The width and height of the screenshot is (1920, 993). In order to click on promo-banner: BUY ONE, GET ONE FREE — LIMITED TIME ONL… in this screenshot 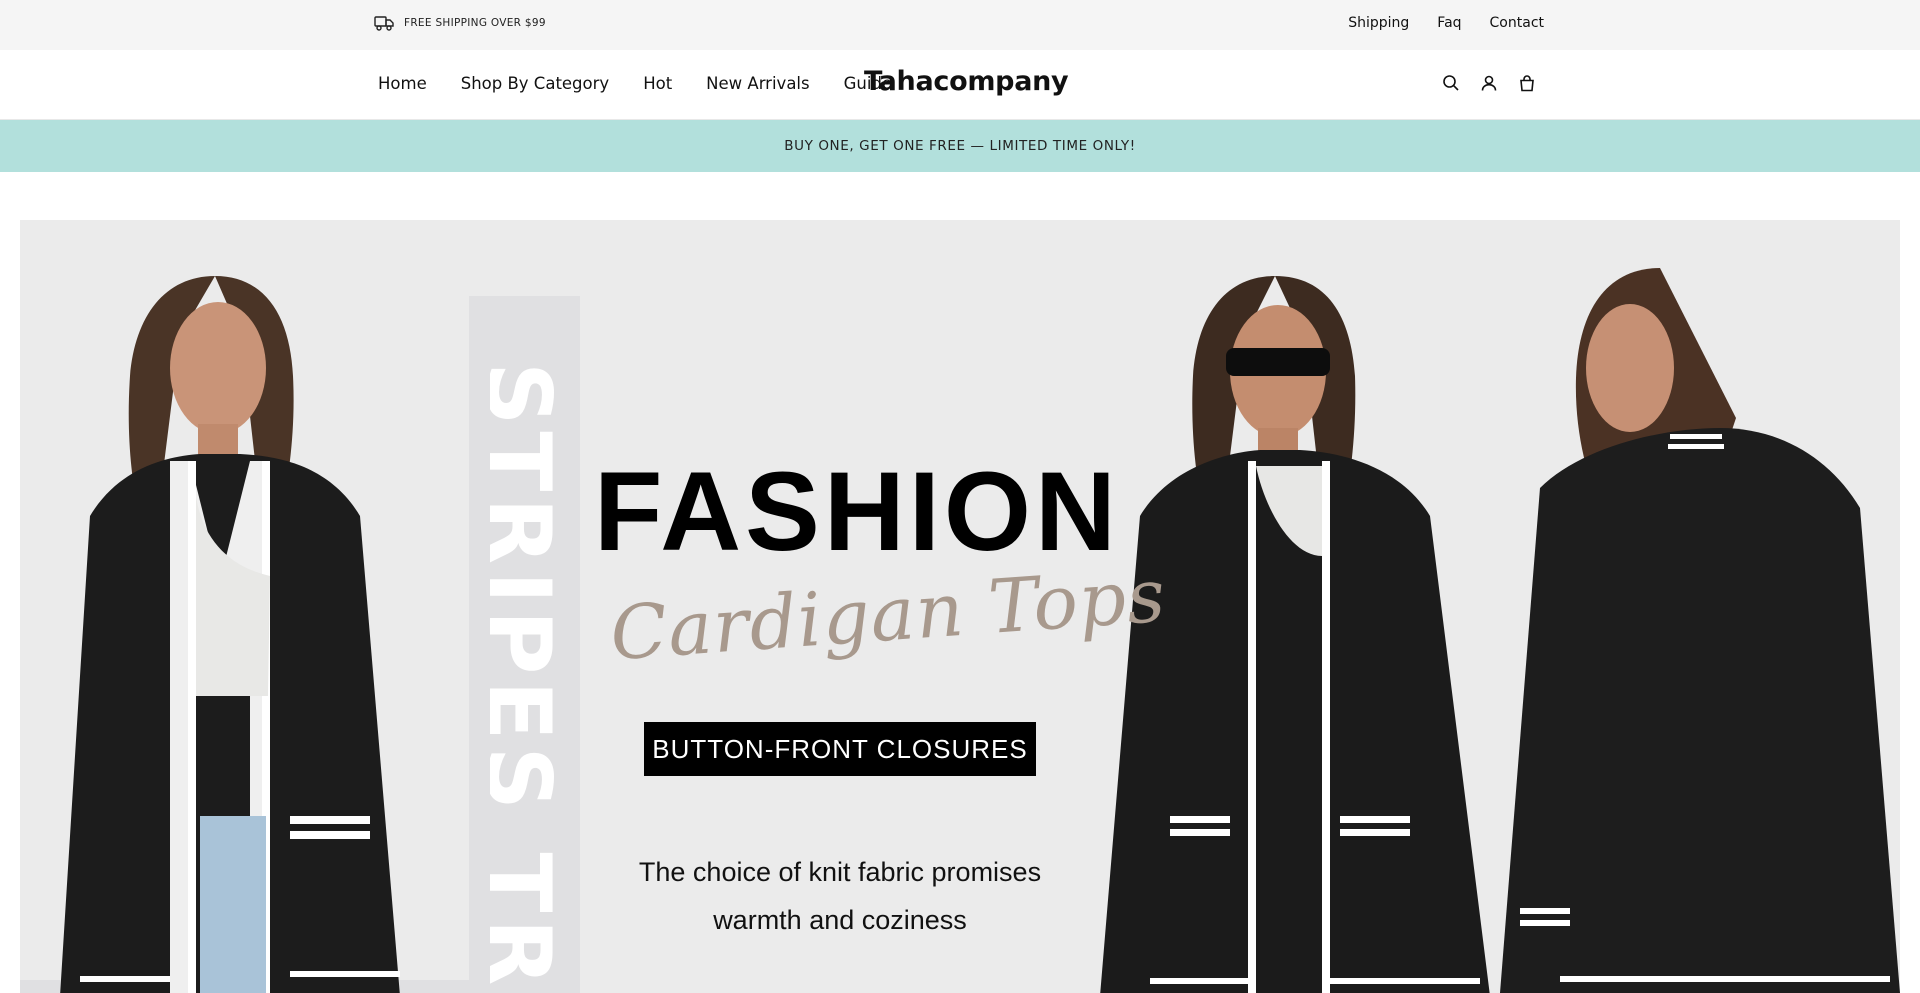, I will do `click(960, 146)`.